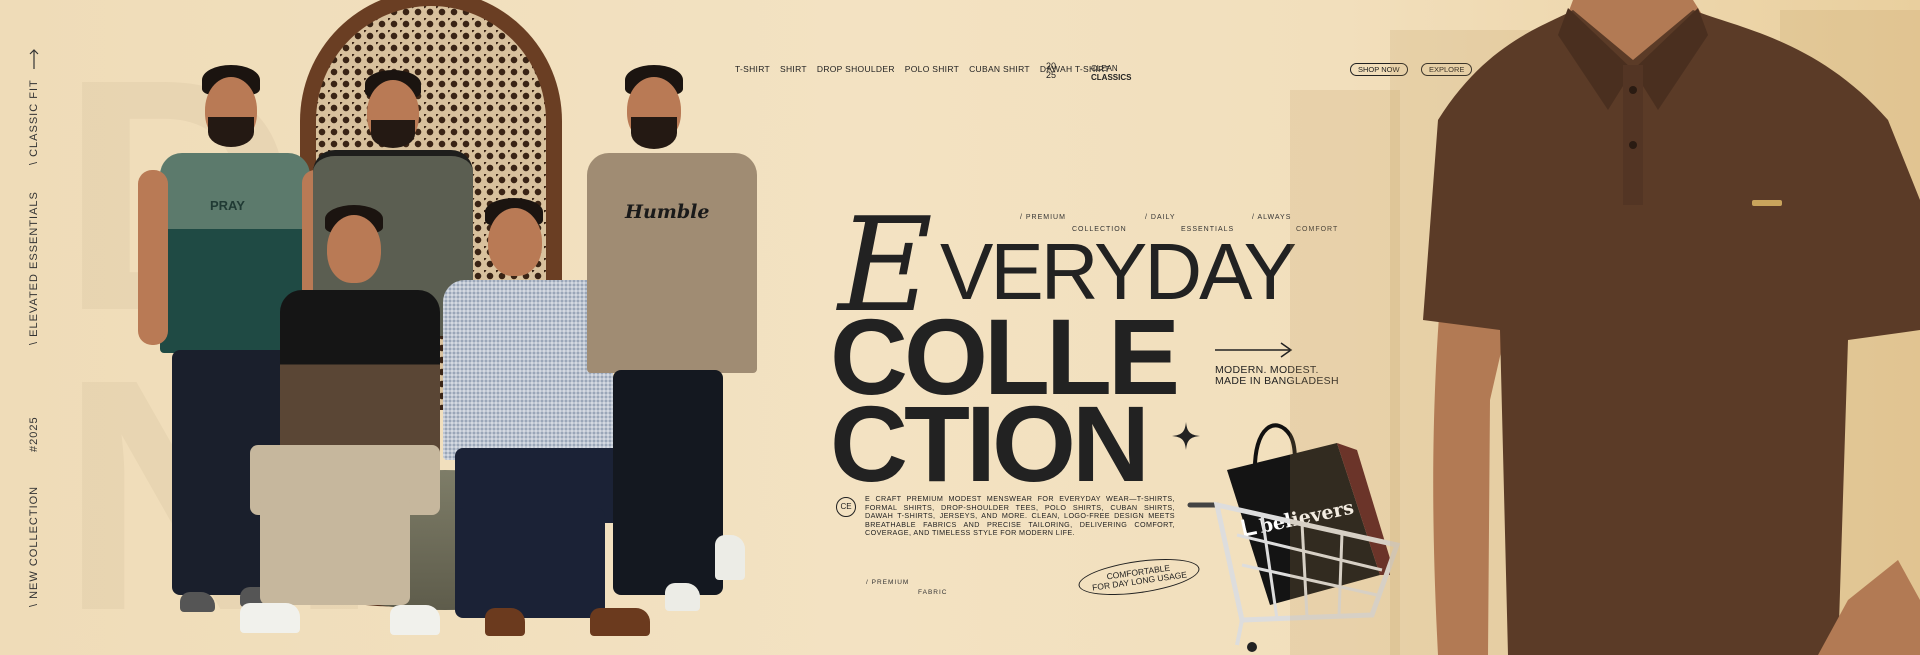 This screenshot has height=655, width=1920. I want to click on clean-classics-label: CLEAN CLASSICS, so click(1111, 73).